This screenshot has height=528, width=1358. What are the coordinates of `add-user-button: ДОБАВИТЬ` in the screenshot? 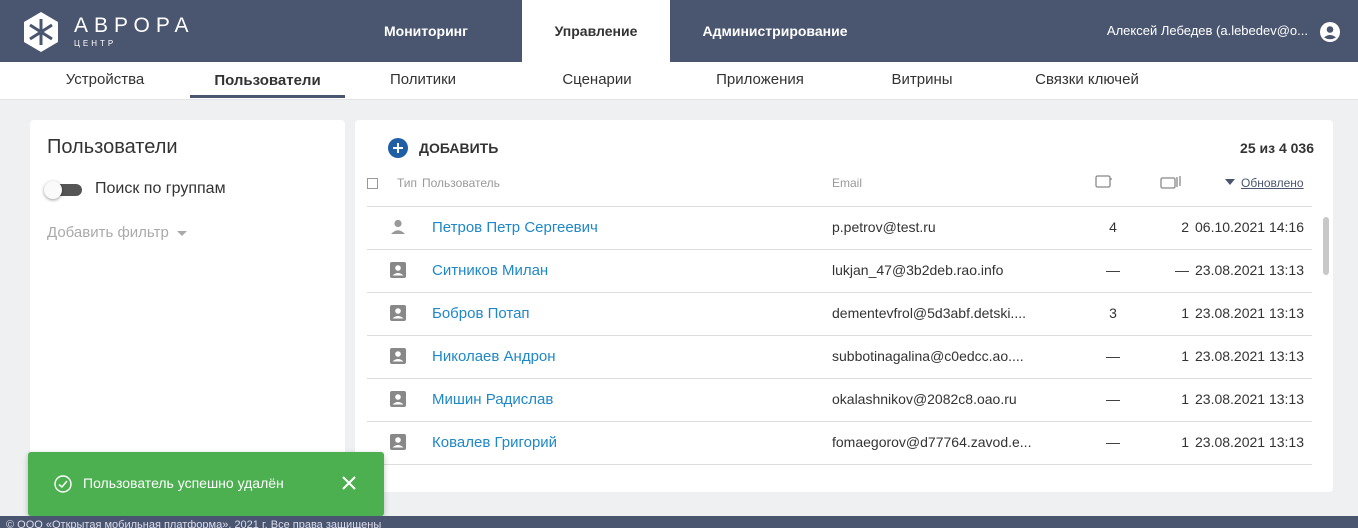 It's located at (443, 148).